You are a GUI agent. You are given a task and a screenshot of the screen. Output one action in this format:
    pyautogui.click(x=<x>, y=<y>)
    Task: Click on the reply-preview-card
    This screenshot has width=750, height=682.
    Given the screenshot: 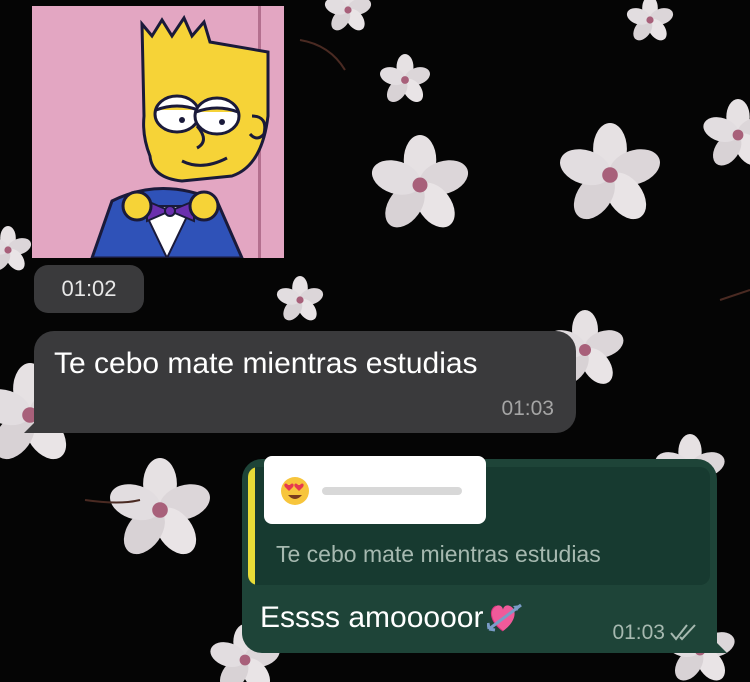 What is the action you would take?
    pyautogui.click(x=375, y=490)
    